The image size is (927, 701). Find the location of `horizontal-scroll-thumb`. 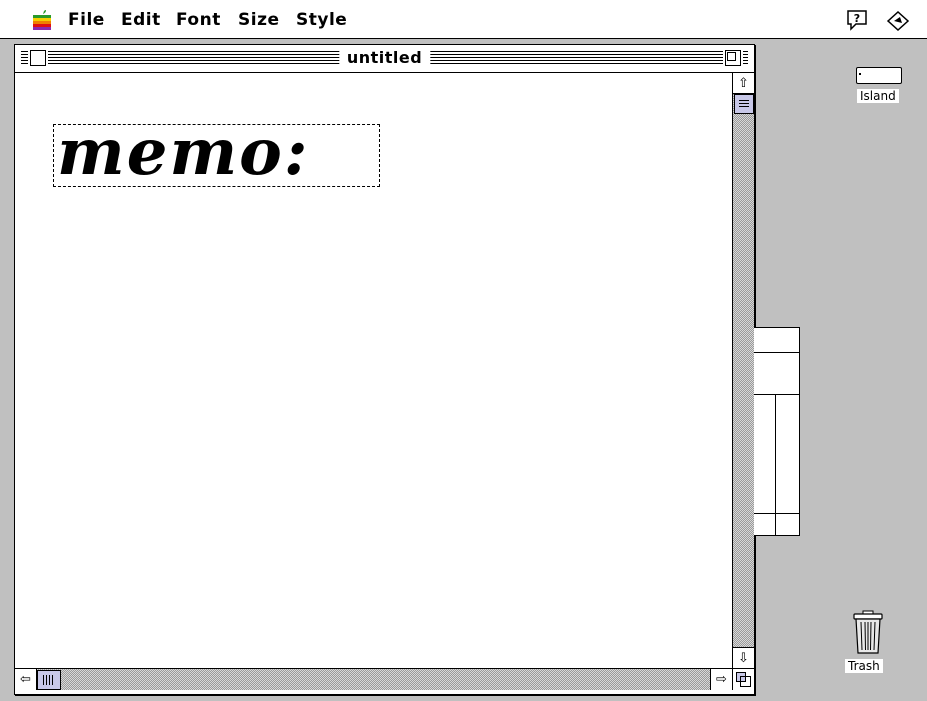

horizontal-scroll-thumb is located at coordinates (49, 680).